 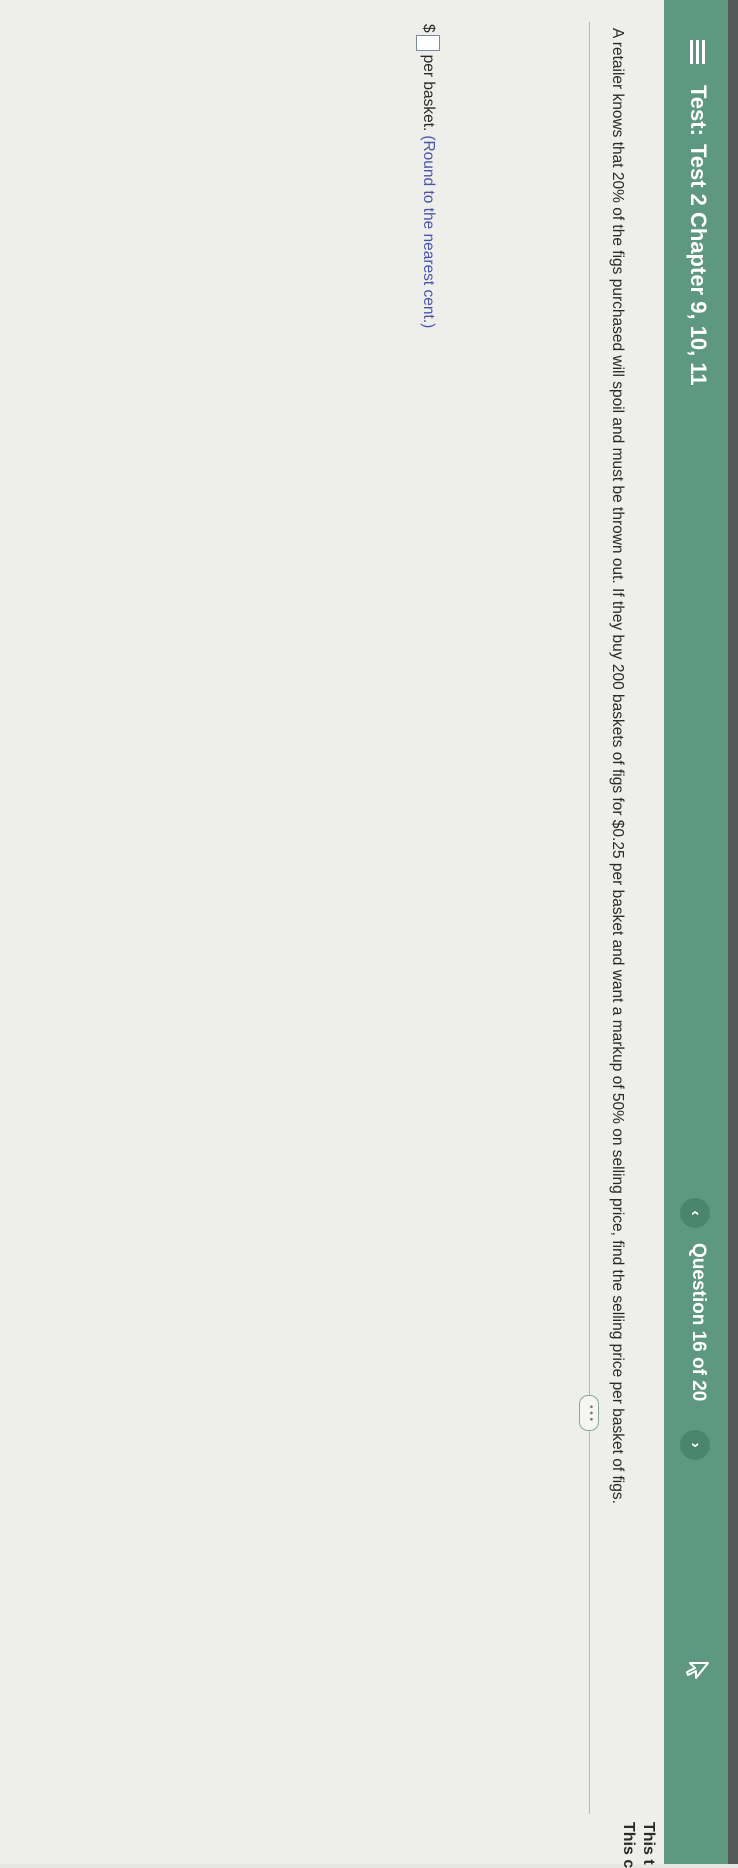 I want to click on rounding-instruction: (Round to the nearest cent.), so click(x=428, y=232).